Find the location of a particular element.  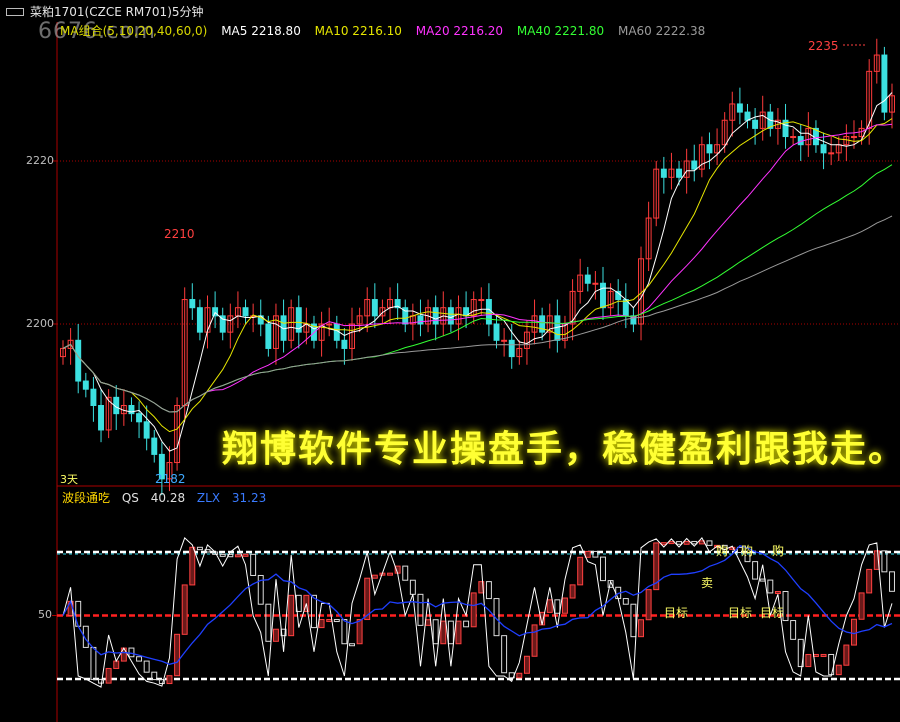

ma-legend-ma5: MA5 2218.80 is located at coordinates (261, 31).